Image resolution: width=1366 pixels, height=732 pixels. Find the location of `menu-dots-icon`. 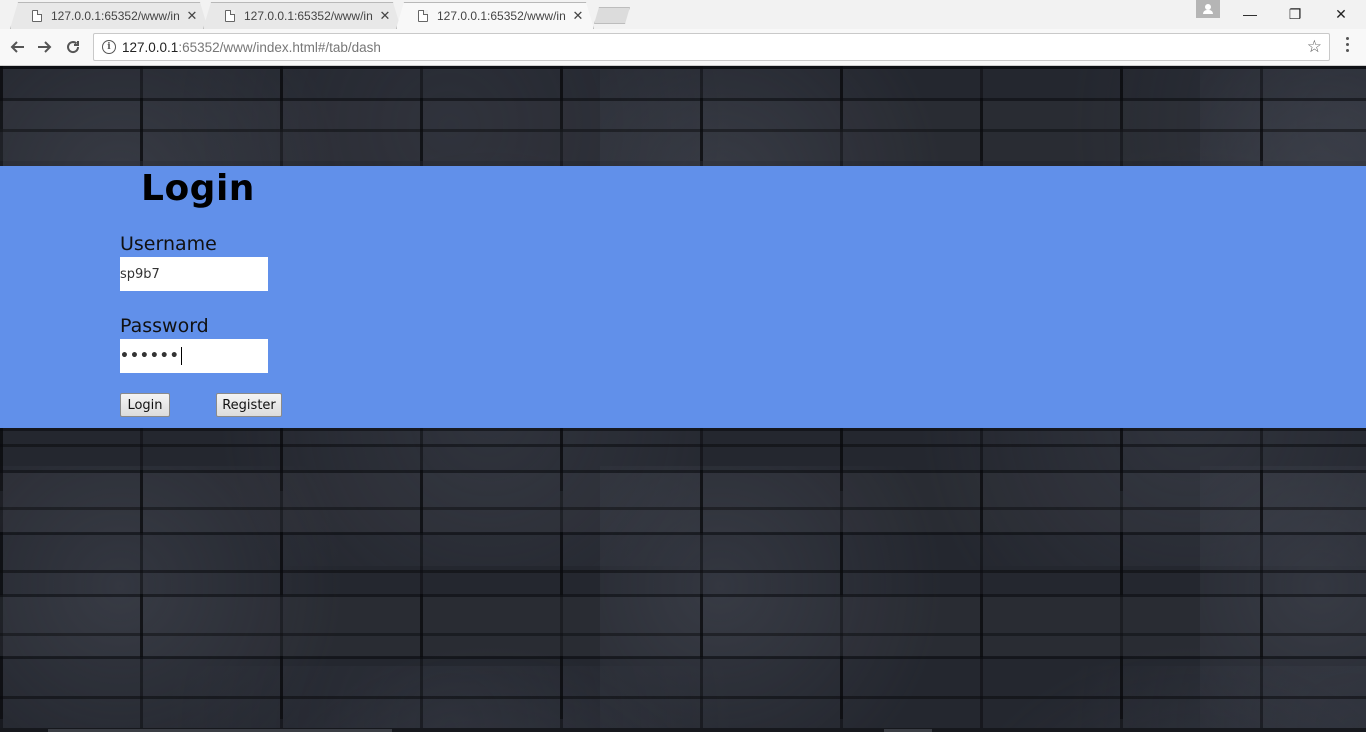

menu-dots-icon is located at coordinates (1347, 44).